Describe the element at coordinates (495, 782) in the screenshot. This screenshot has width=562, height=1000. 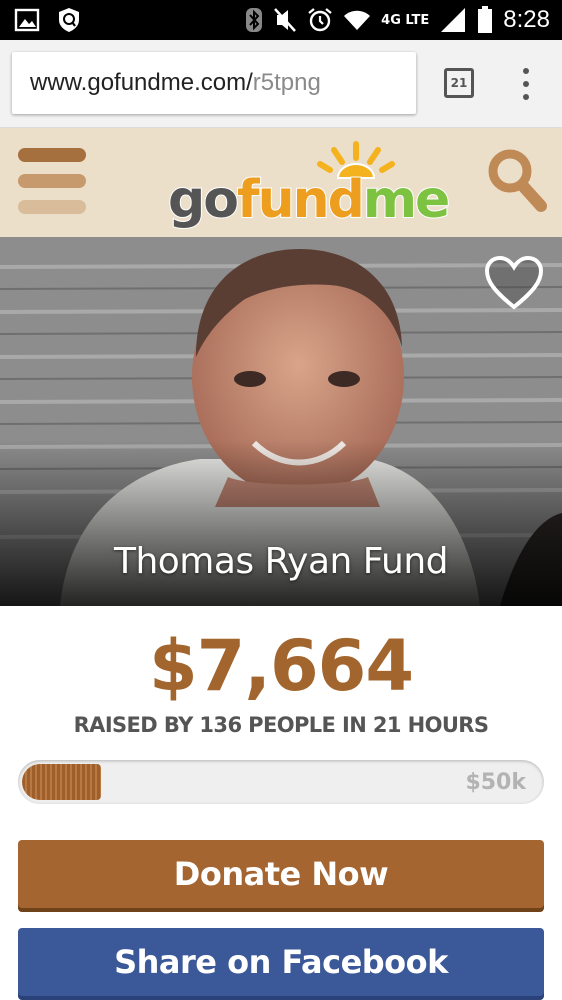
I see `goal-amount: $50k` at that location.